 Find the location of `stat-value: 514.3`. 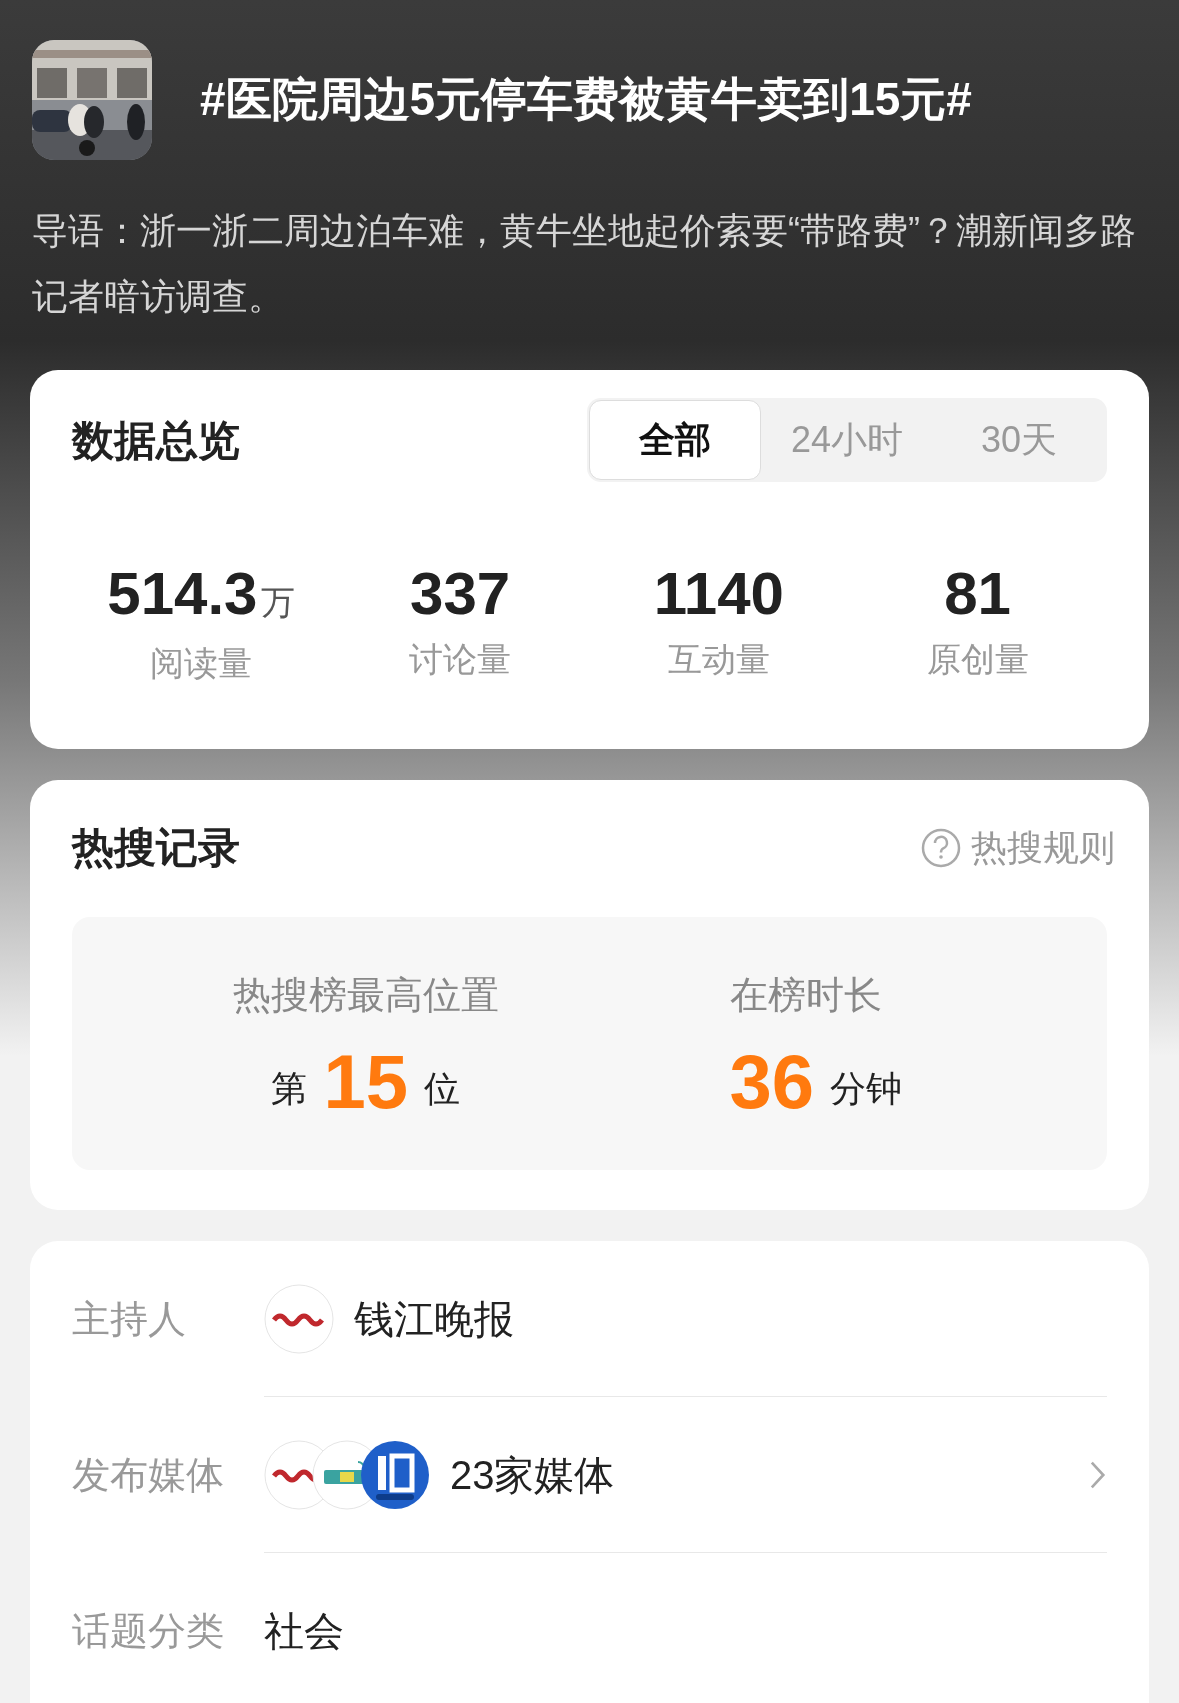

stat-value: 514.3 is located at coordinates (182, 594).